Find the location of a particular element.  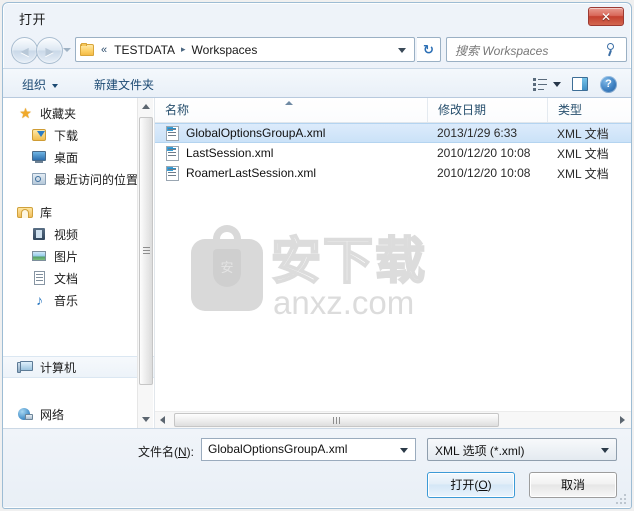

sidebar-item-videos: 视频 is located at coordinates (78, 234).